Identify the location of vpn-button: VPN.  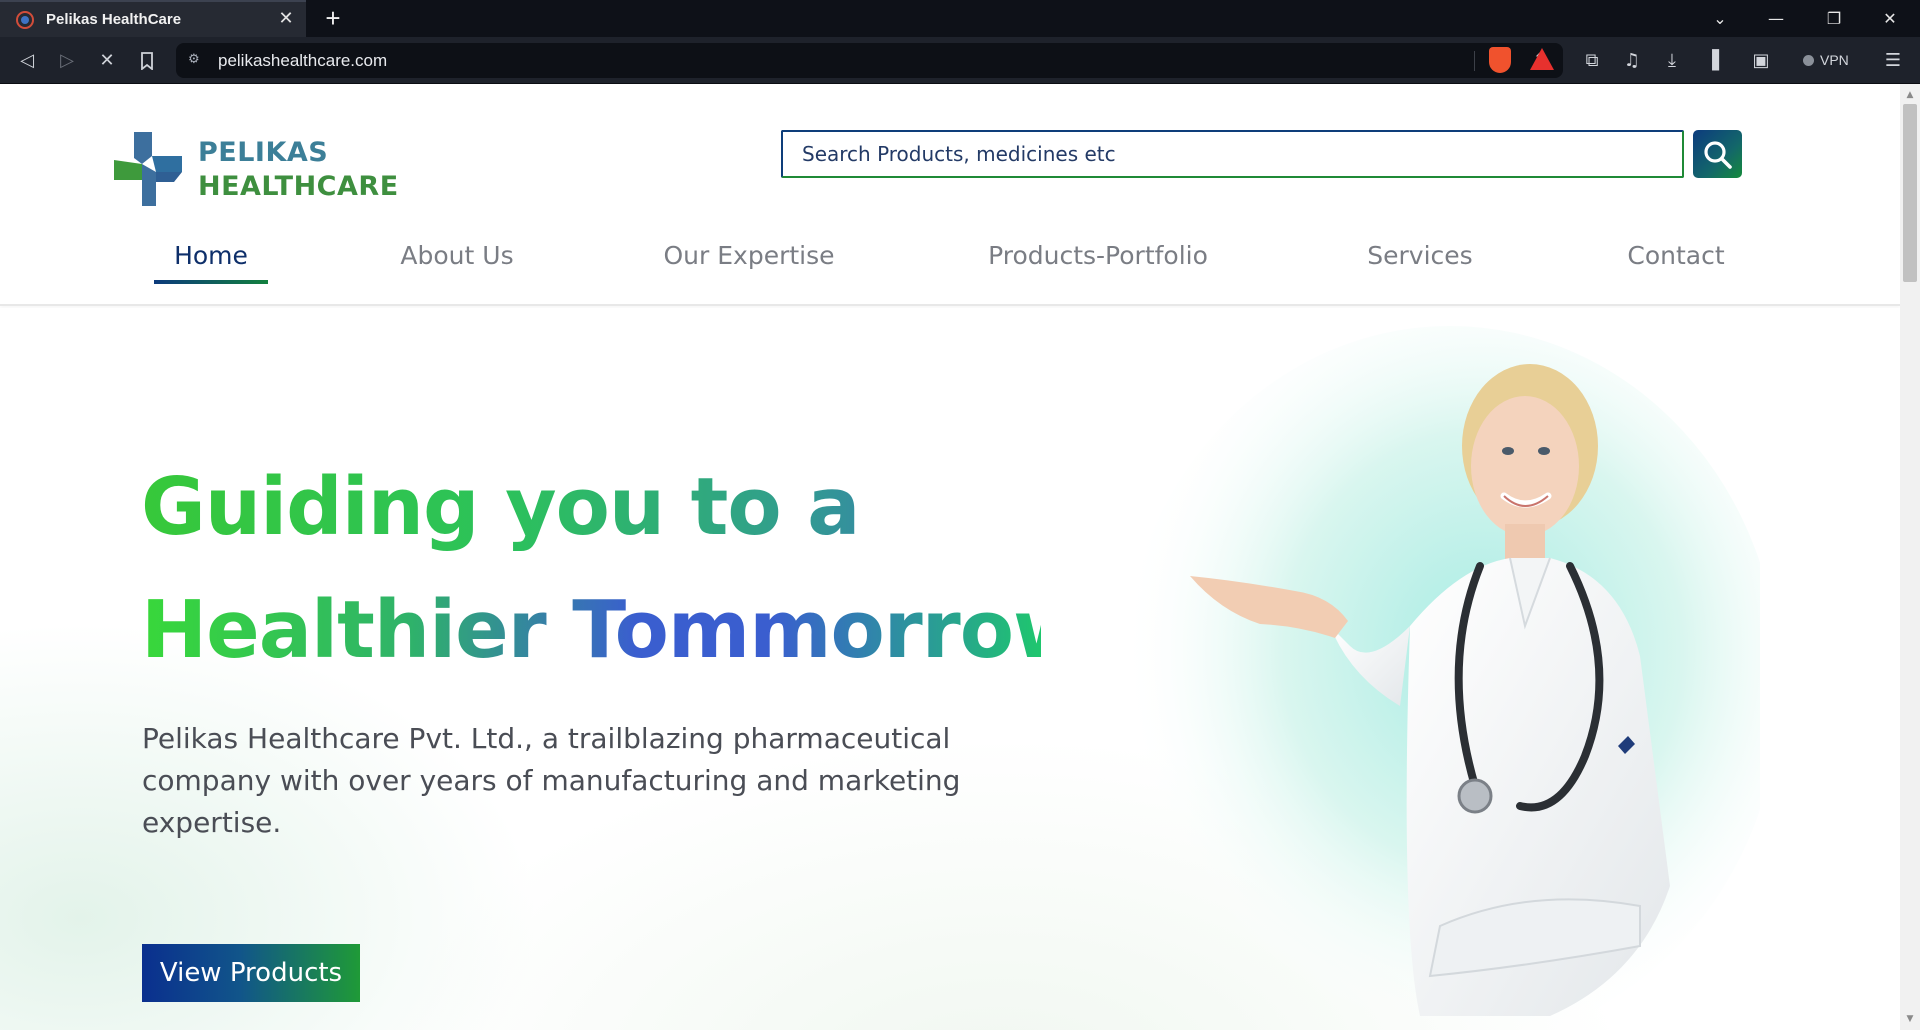
(1826, 60).